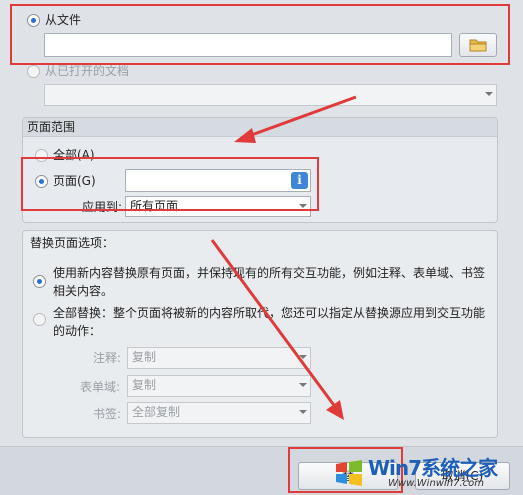 This screenshot has width=523, height=495. I want to click on replace-all-radio, so click(39, 319).